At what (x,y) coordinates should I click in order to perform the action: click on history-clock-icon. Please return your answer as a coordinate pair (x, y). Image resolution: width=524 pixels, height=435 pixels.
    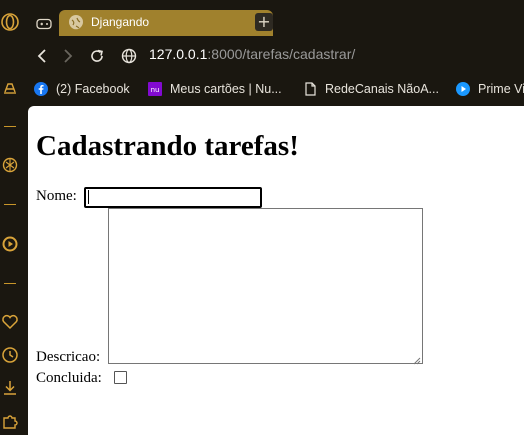
    Looking at the image, I should click on (10, 355).